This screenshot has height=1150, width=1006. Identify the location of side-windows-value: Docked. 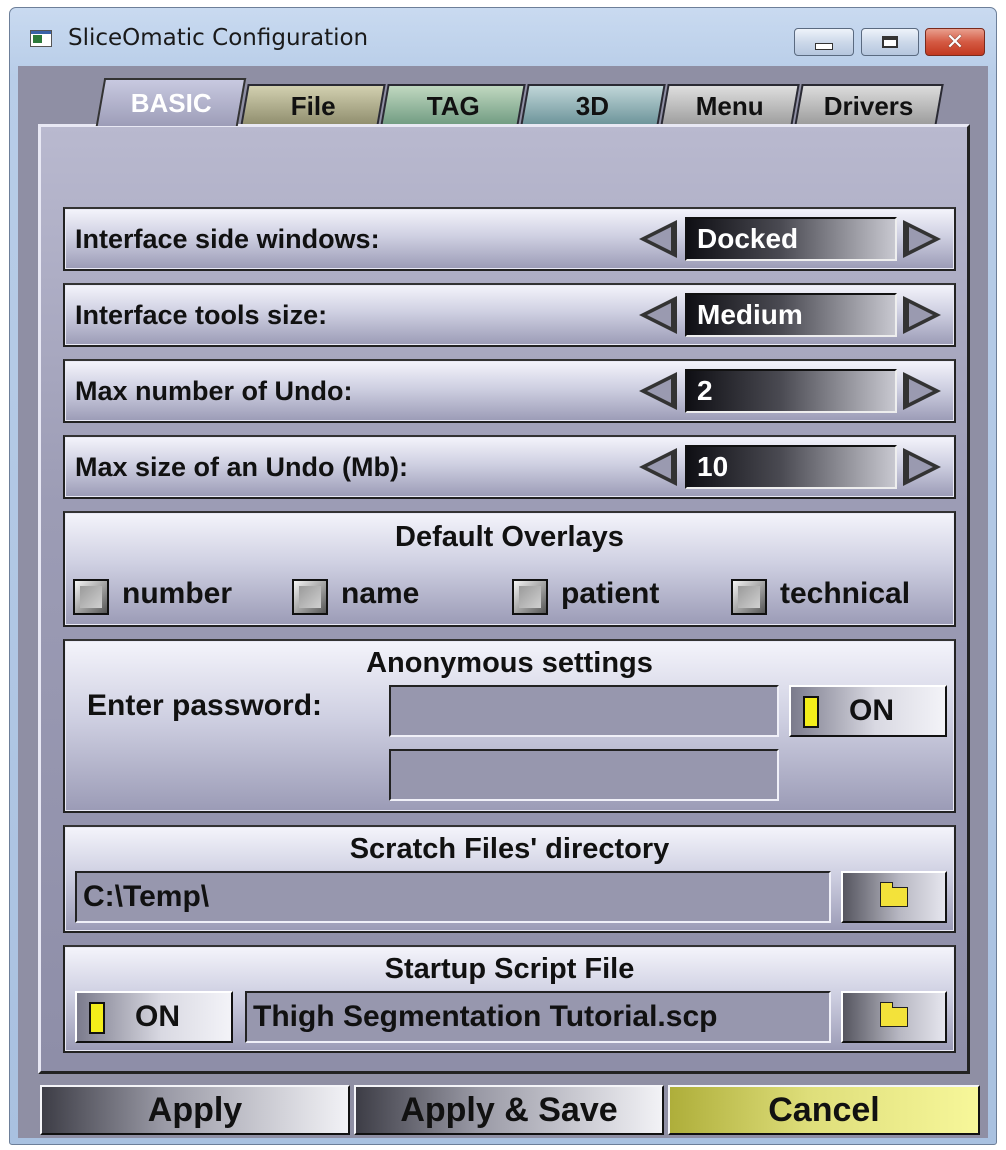
(791, 239).